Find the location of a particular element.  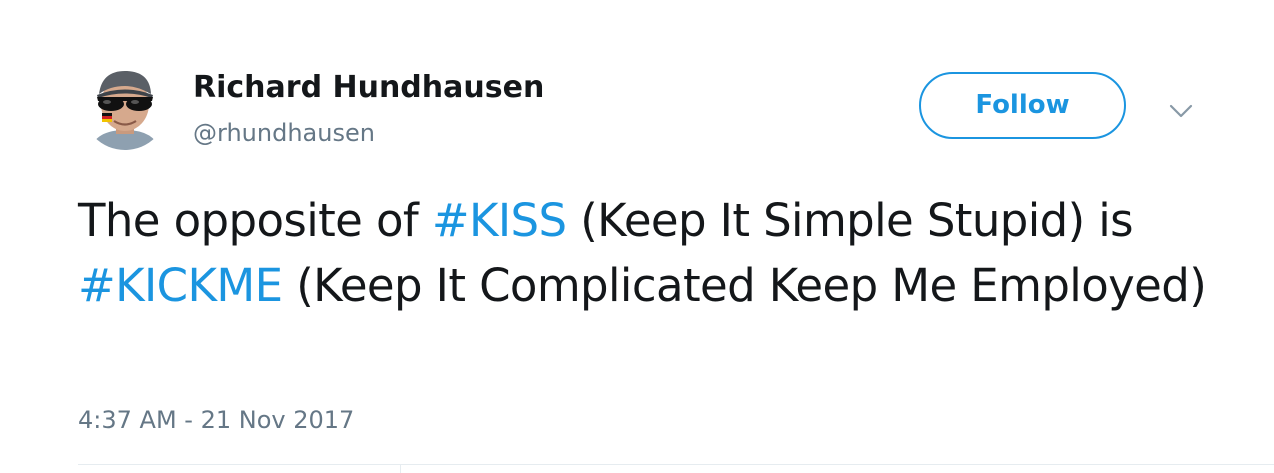

tweet-text-segment: (Keep It Simple Stupid) is is located at coordinates (856, 220).